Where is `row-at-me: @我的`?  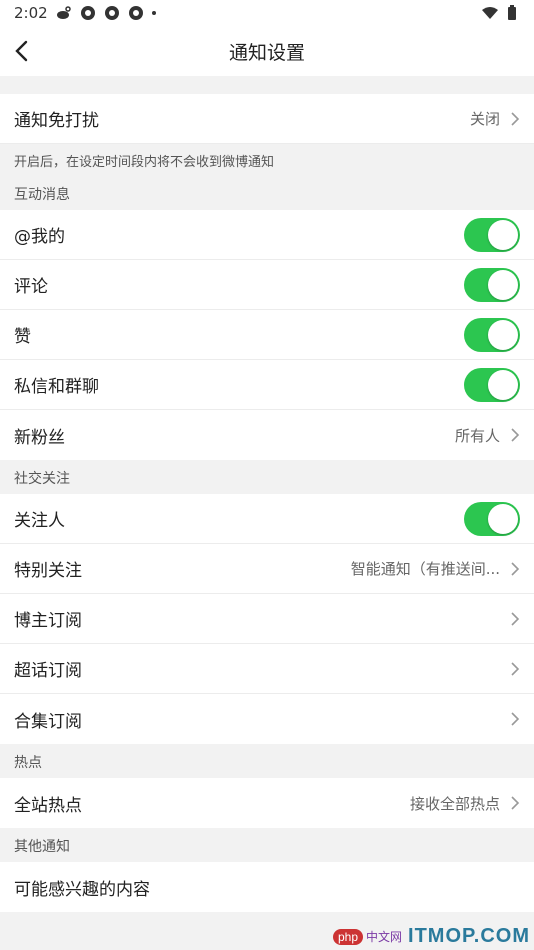
row-at-me: @我的 is located at coordinates (267, 235).